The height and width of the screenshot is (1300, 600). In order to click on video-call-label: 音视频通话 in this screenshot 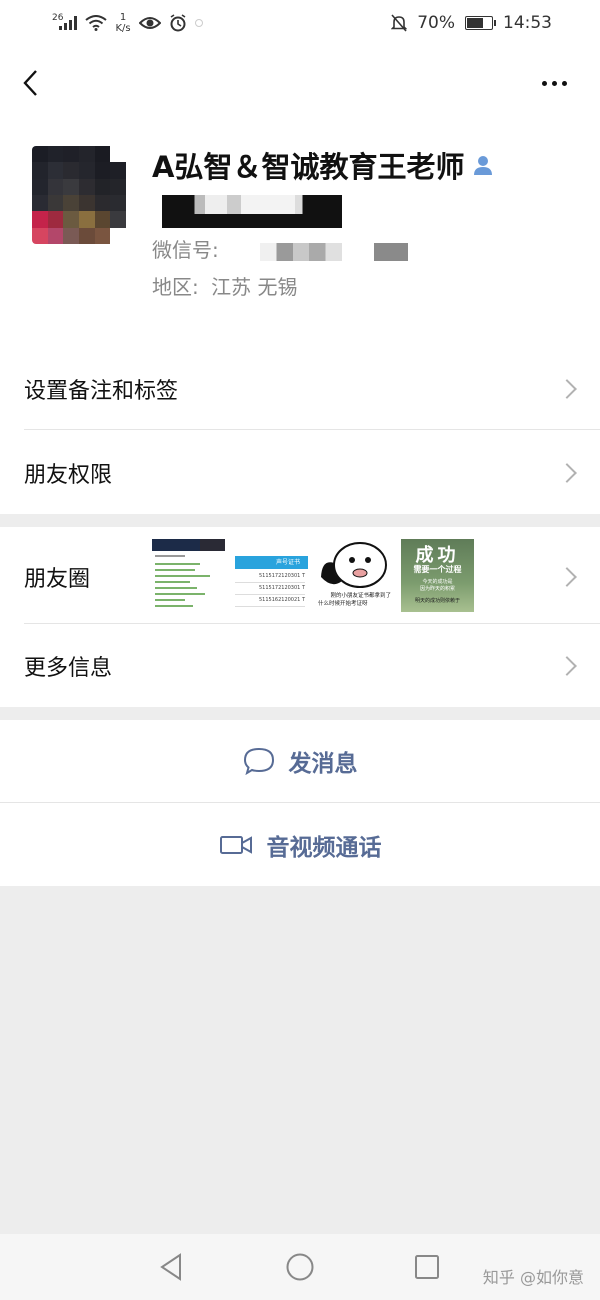, I will do `click(324, 847)`.